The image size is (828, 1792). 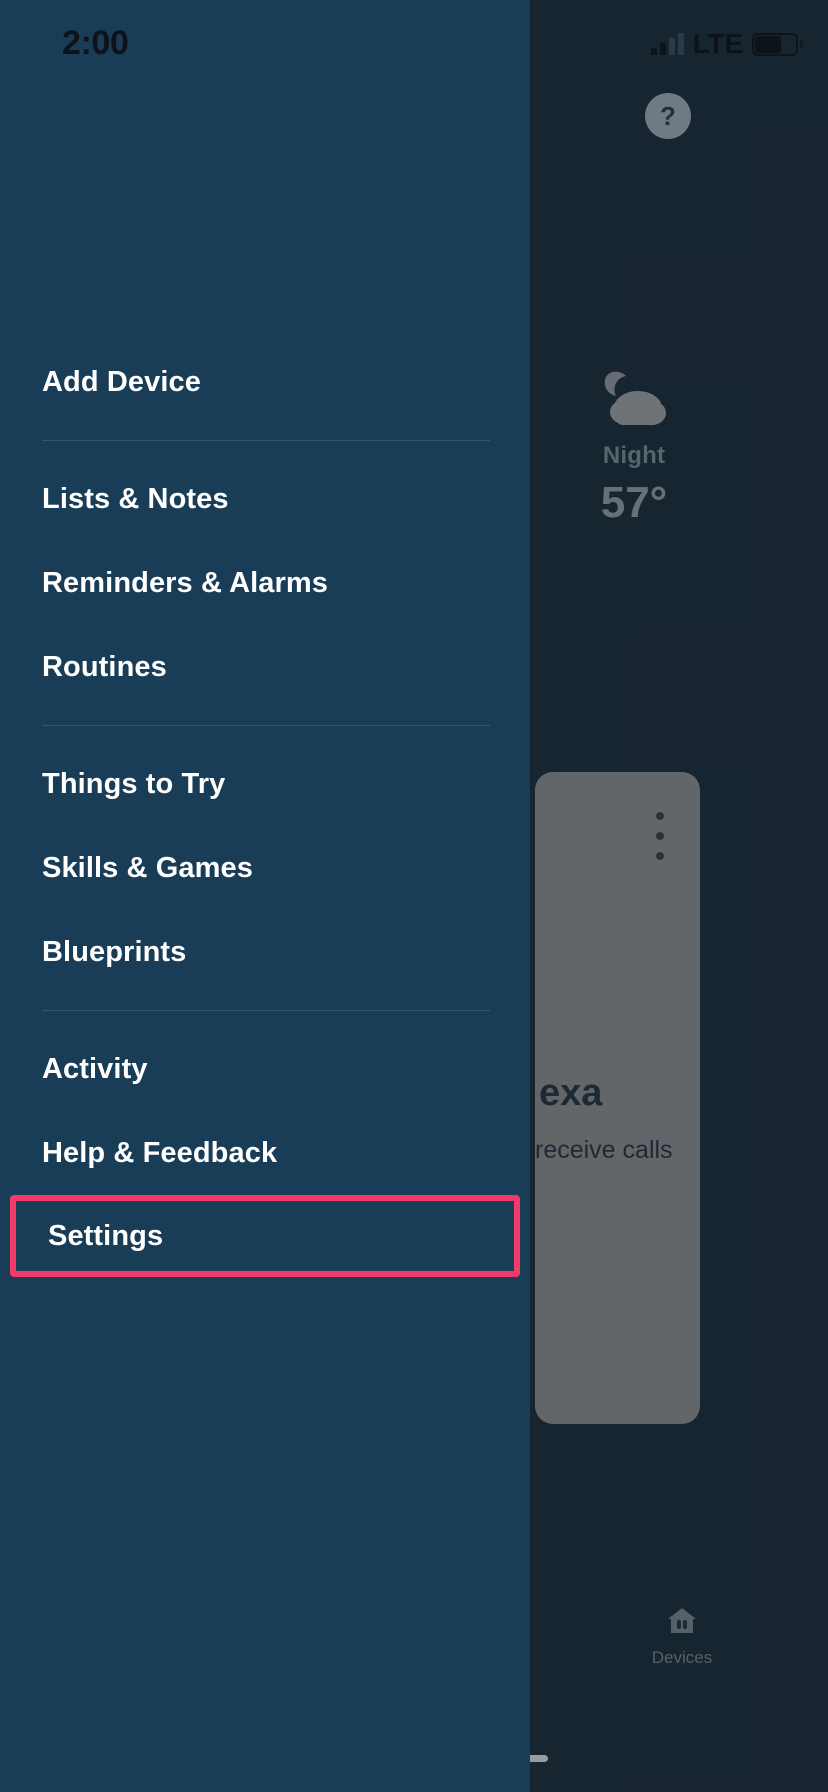 What do you see at coordinates (134, 783) in the screenshot?
I see `sidebar-item-label: Things to Try` at bounding box center [134, 783].